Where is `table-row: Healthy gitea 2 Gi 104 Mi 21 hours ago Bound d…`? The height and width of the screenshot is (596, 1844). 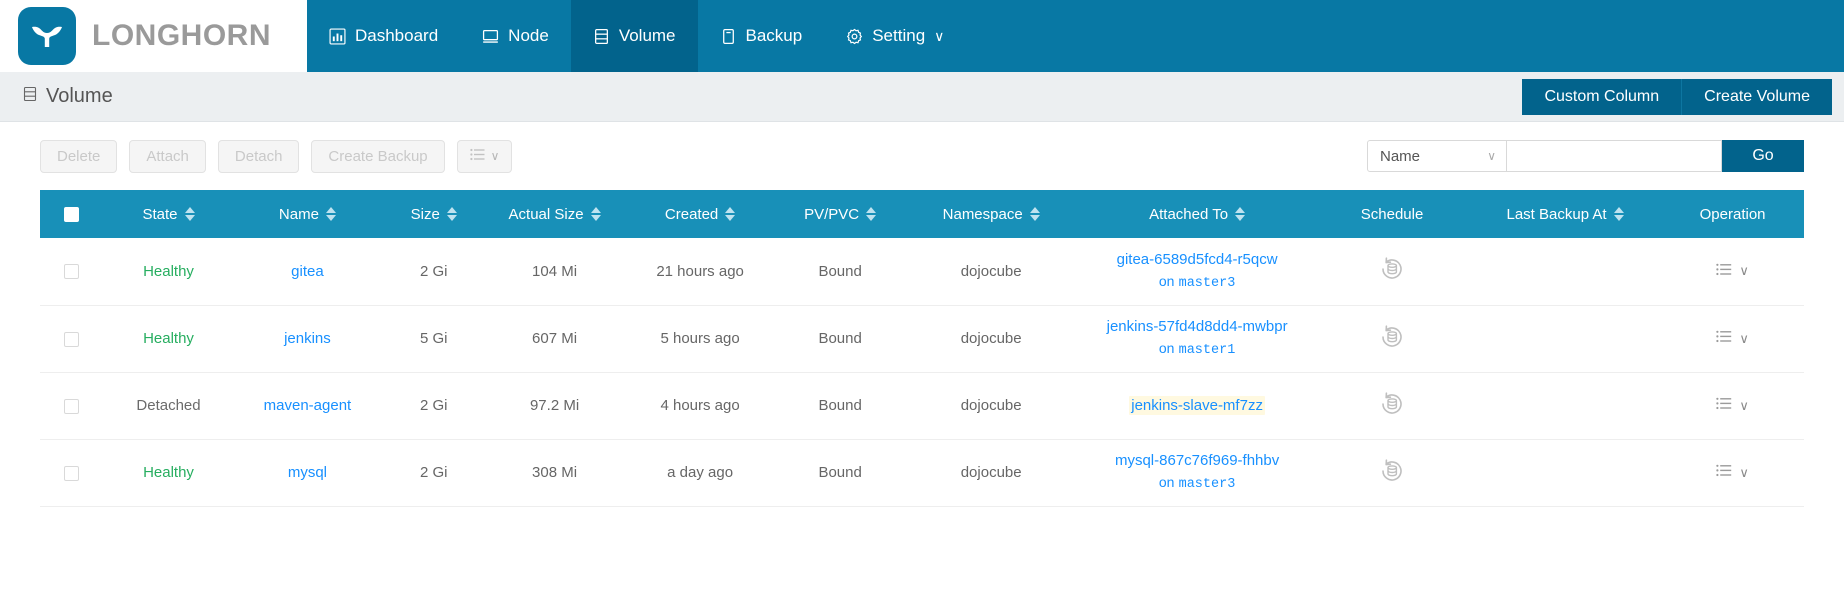 table-row: Healthy gitea 2 Gi 104 Mi 21 hours ago Bound d… is located at coordinates (922, 272).